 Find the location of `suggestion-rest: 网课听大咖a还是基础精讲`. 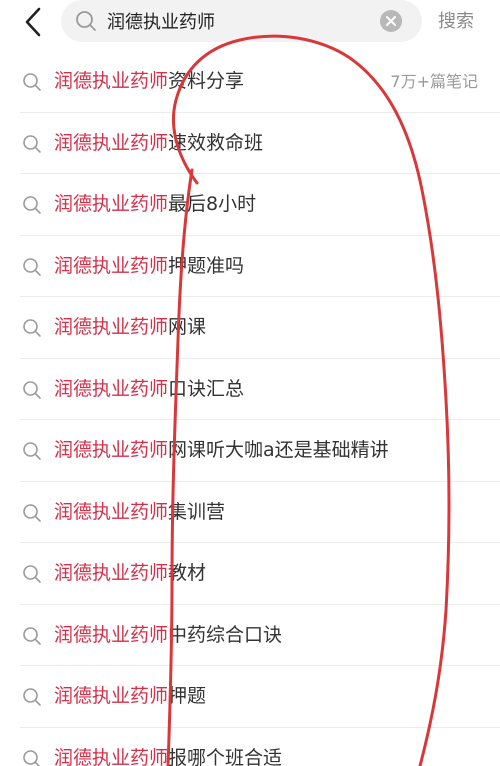

suggestion-rest: 网课听大咖a还是基础精讲 is located at coordinates (278, 450).